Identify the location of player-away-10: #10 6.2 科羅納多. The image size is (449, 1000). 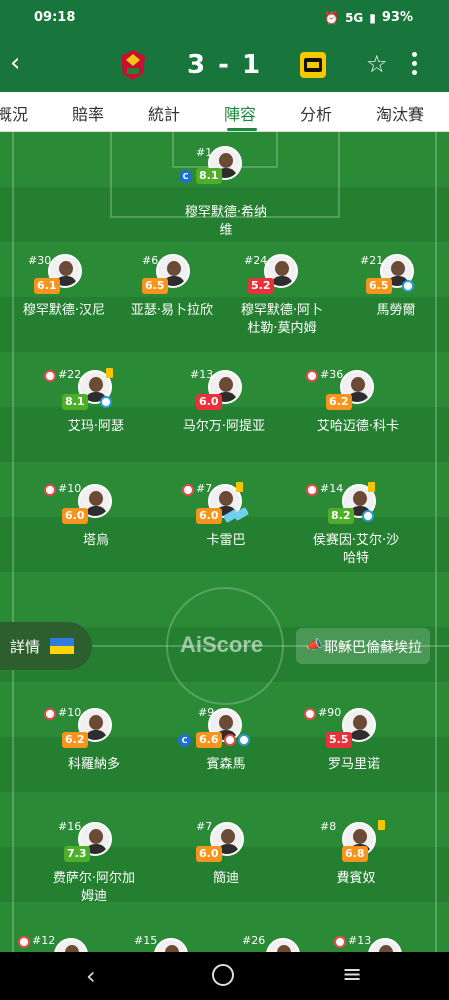
(94, 741).